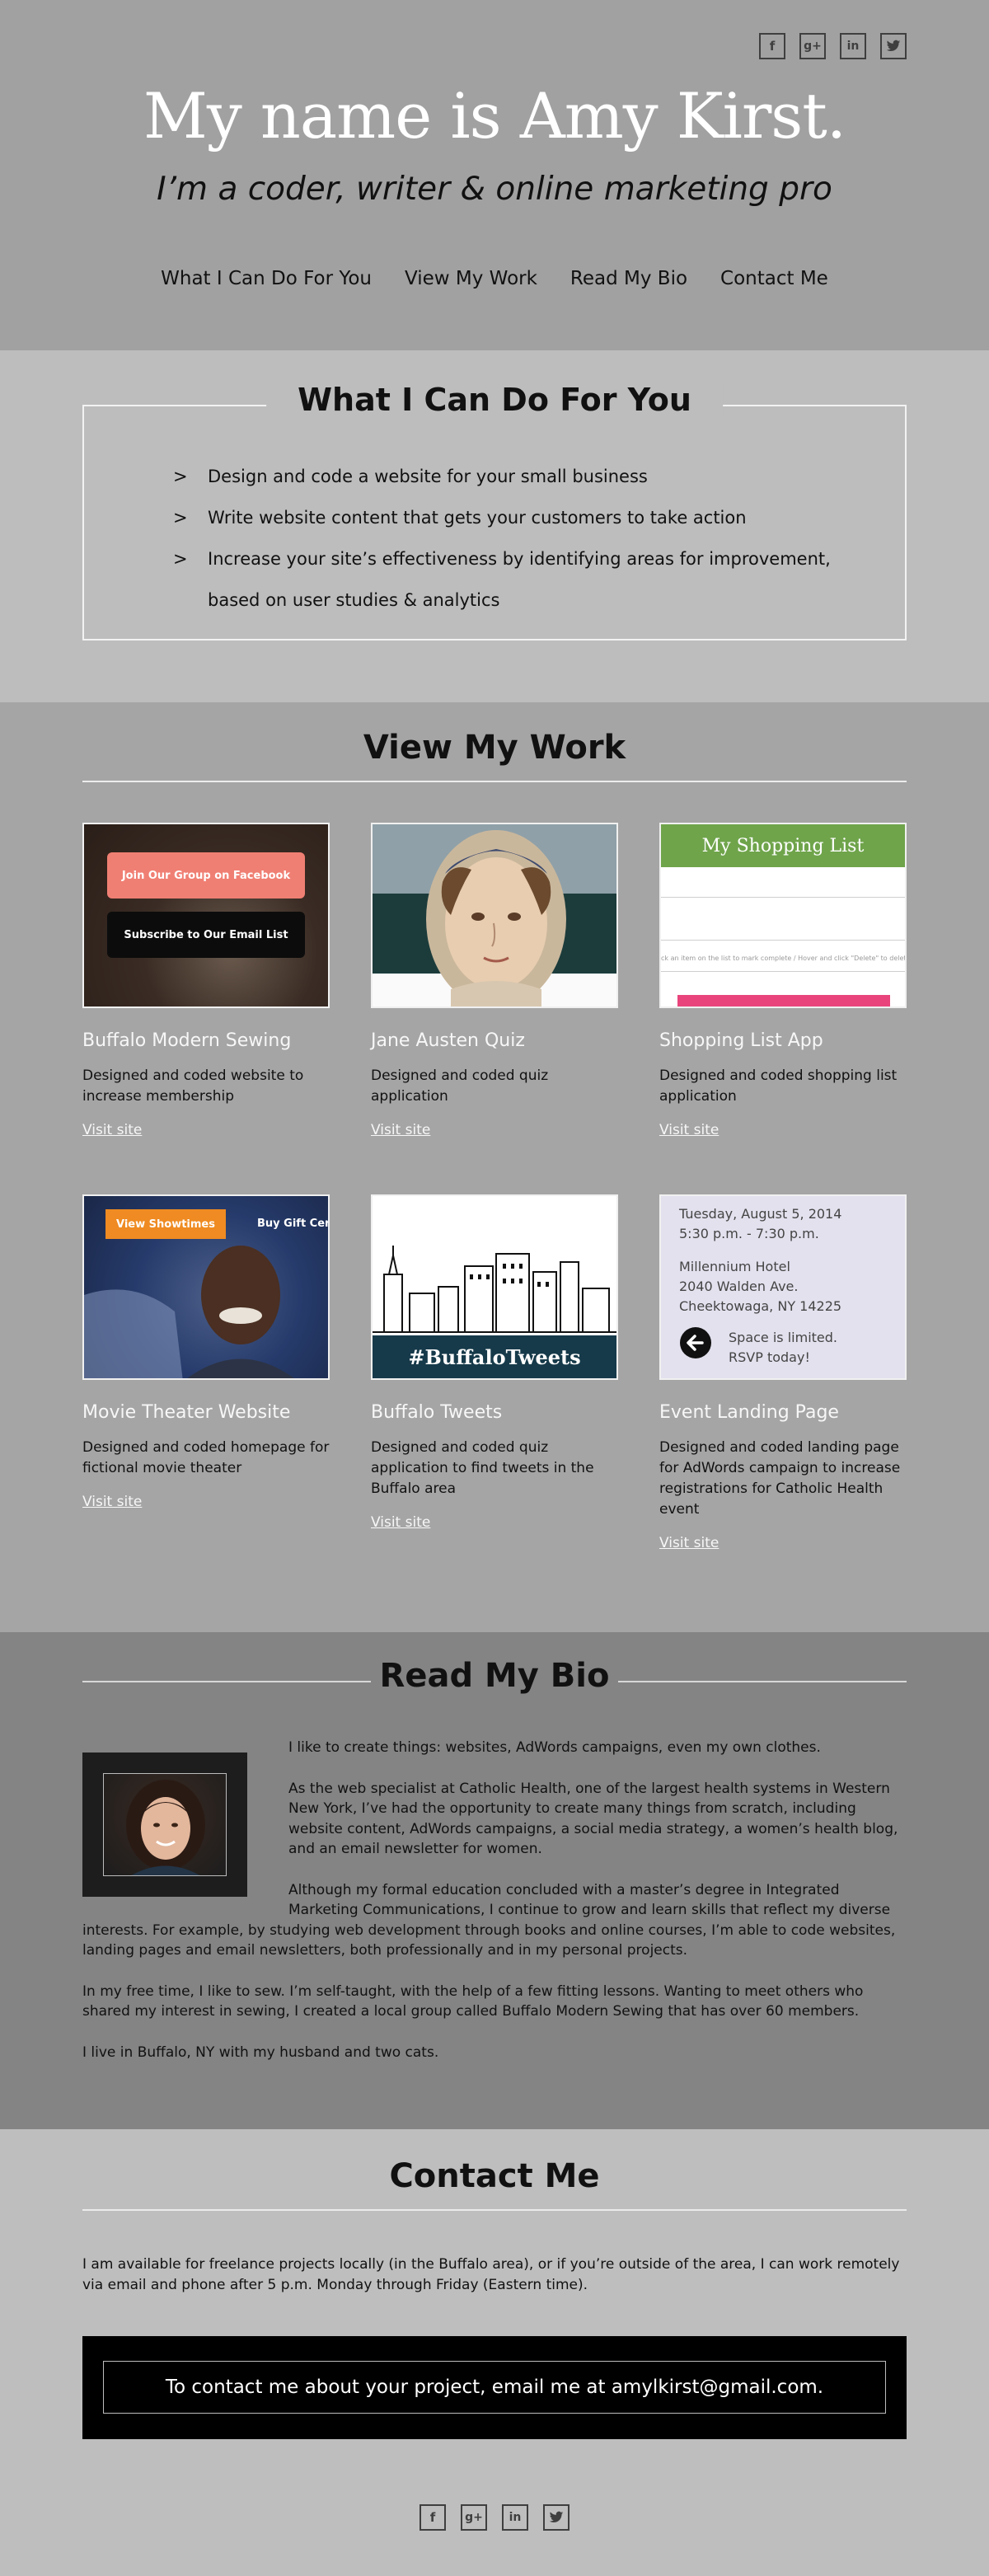  Describe the element at coordinates (494, 400) in the screenshot. I see `services-title: What I Can Do For You` at that location.